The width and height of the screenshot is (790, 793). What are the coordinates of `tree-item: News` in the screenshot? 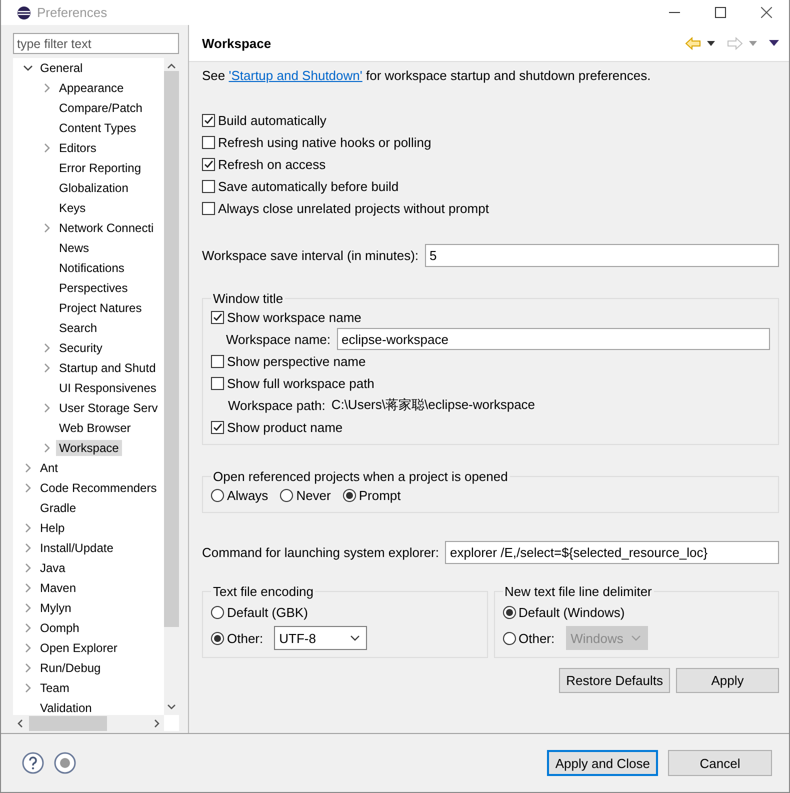 It's located at (74, 248).